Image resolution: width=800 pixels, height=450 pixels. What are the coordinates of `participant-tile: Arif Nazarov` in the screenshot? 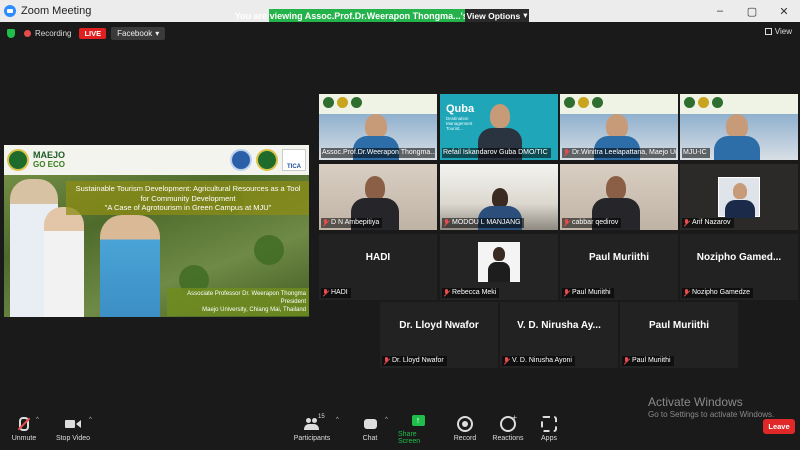 It's located at (739, 197).